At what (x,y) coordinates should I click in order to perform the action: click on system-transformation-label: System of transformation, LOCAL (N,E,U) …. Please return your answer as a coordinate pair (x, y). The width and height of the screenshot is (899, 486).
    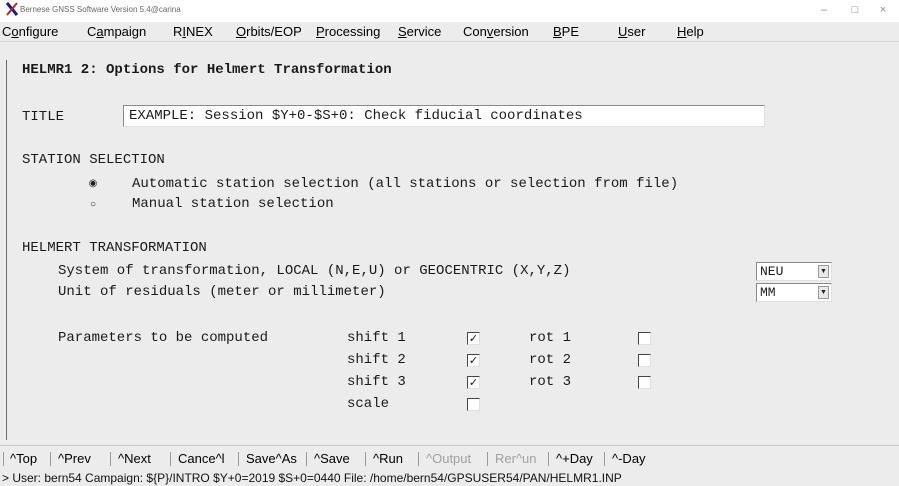
    Looking at the image, I should click on (314, 271).